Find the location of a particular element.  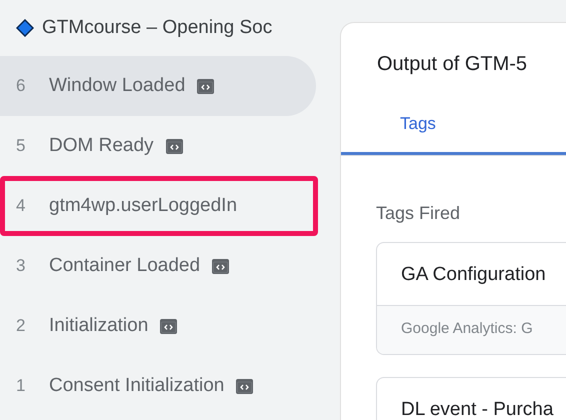

event-number: 2 is located at coordinates (20, 326).